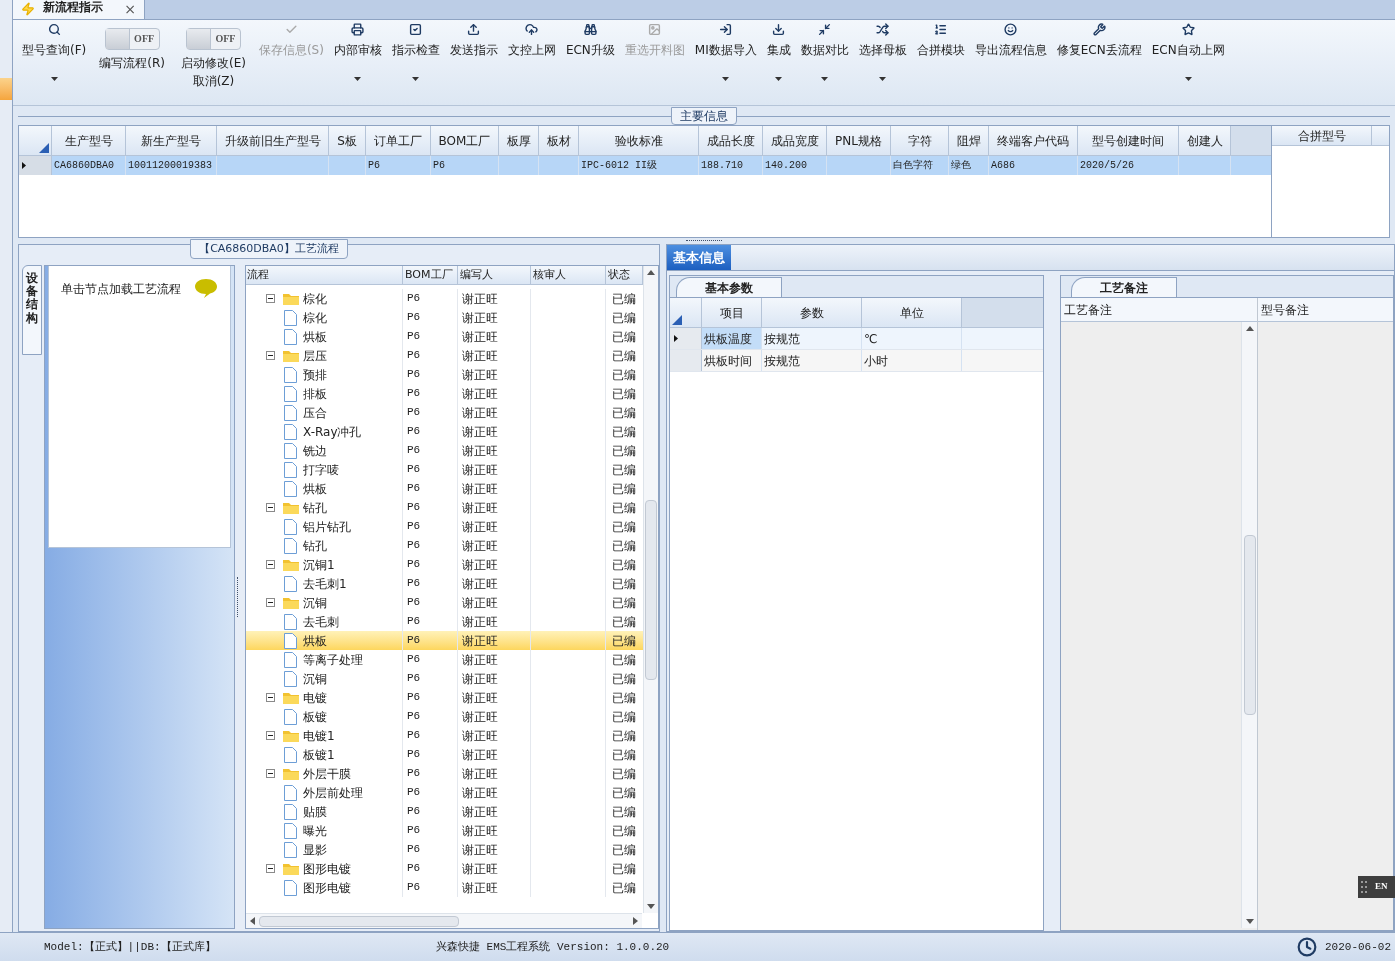 This screenshot has width=1395, height=961. Describe the element at coordinates (969, 140) in the screenshot. I see `column-header: 阻焊` at that location.